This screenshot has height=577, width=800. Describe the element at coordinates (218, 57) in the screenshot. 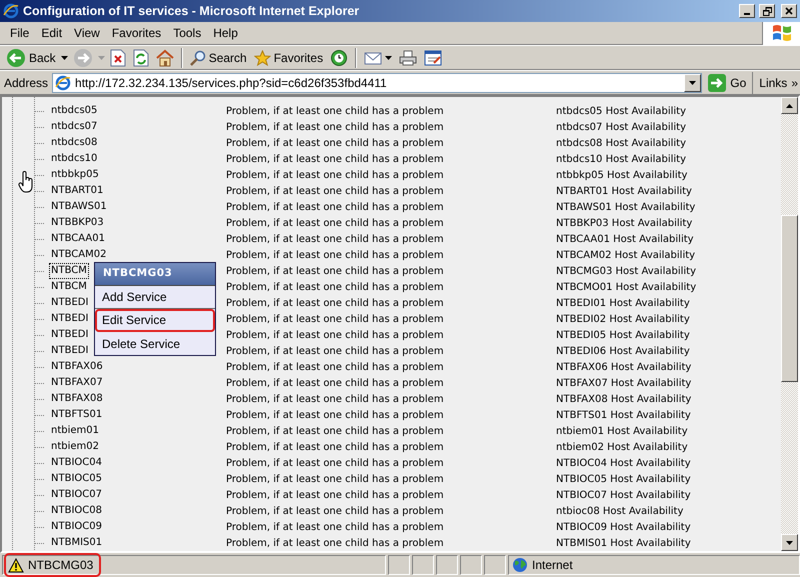

I see `search-button: Search` at that location.